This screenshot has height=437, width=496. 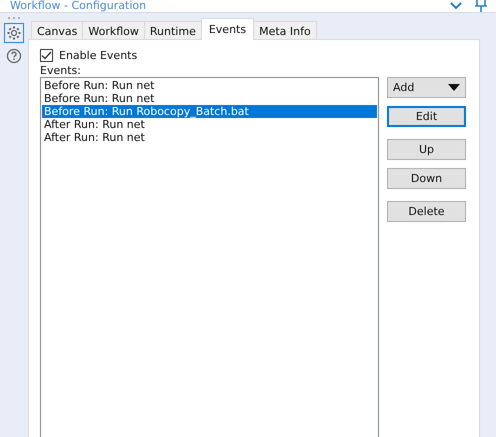 What do you see at coordinates (14, 18) in the screenshot?
I see `more-icon` at bounding box center [14, 18].